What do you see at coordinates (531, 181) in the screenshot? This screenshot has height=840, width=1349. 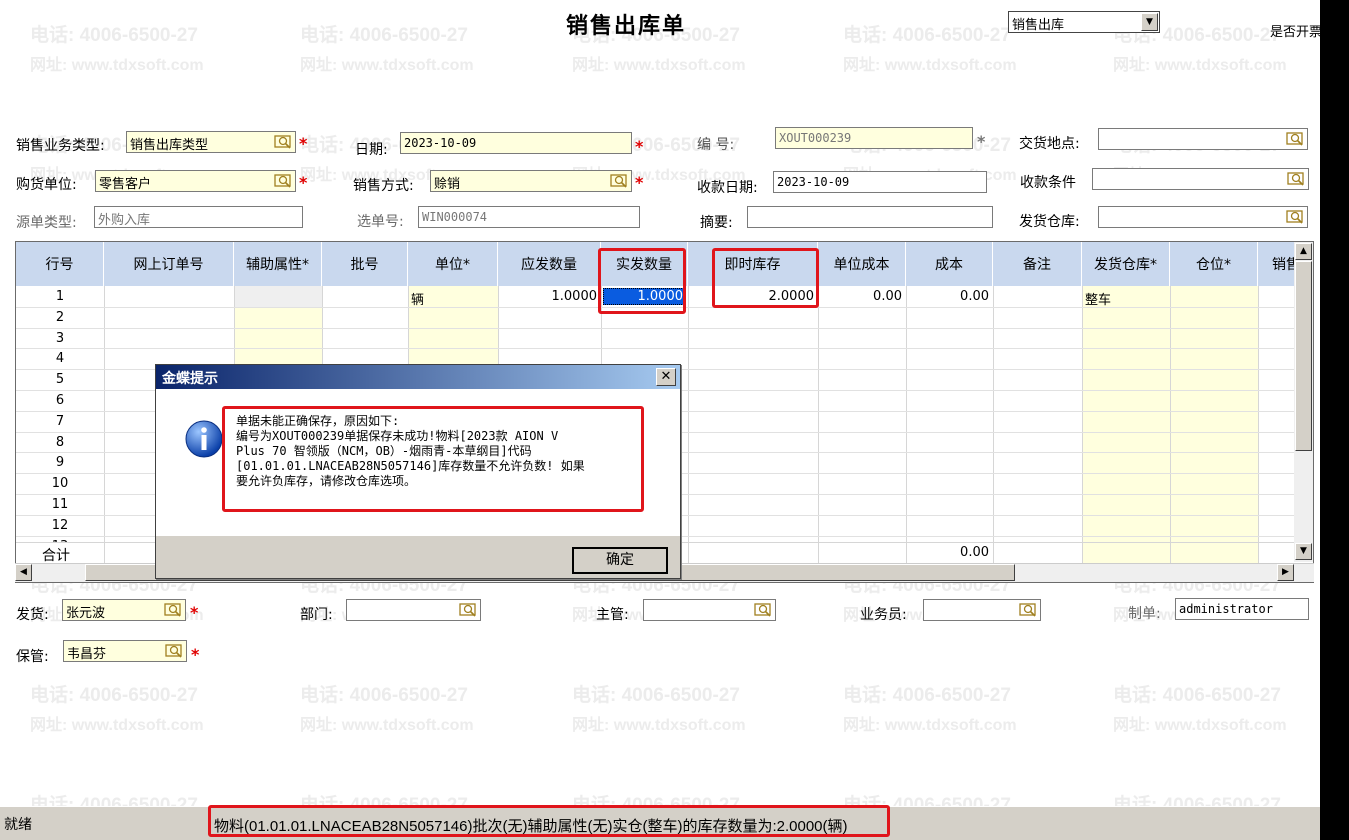 I see `sale-mode-field: 赊销` at bounding box center [531, 181].